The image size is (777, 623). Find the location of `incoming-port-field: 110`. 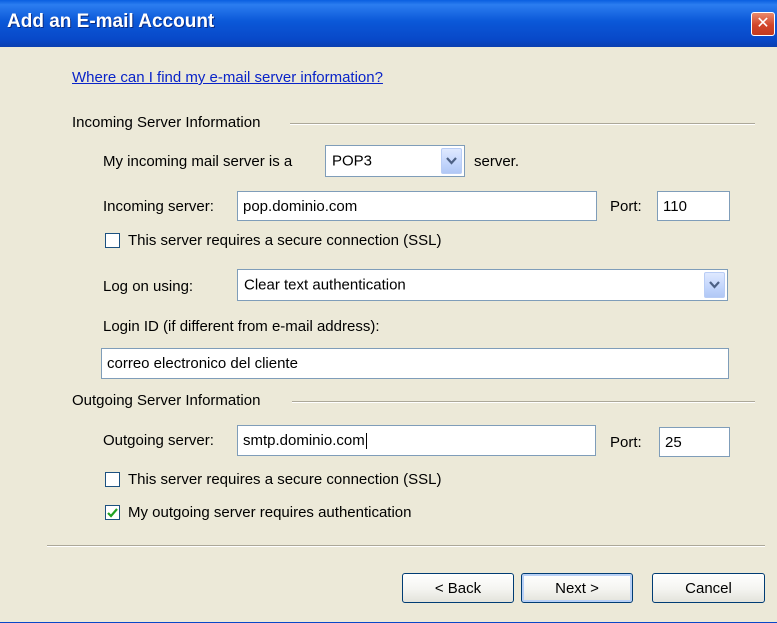

incoming-port-field: 110 is located at coordinates (693, 206).